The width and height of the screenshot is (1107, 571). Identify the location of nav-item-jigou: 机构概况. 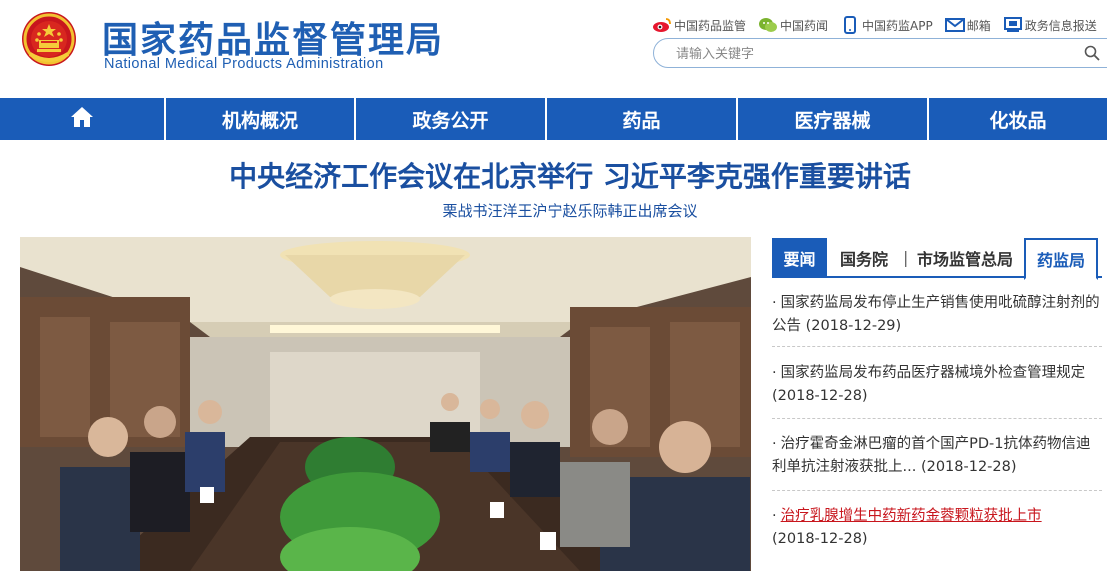
(261, 119).